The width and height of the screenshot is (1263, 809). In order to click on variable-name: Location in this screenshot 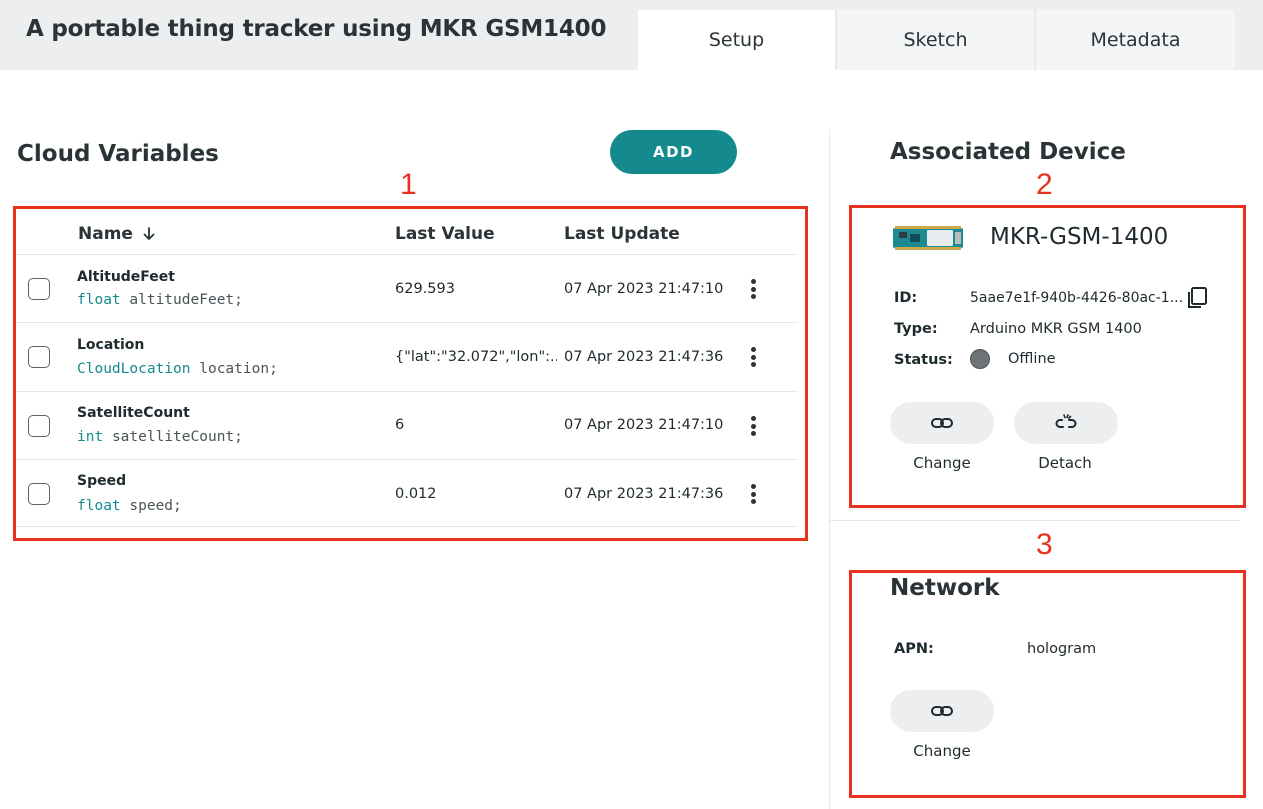, I will do `click(111, 345)`.